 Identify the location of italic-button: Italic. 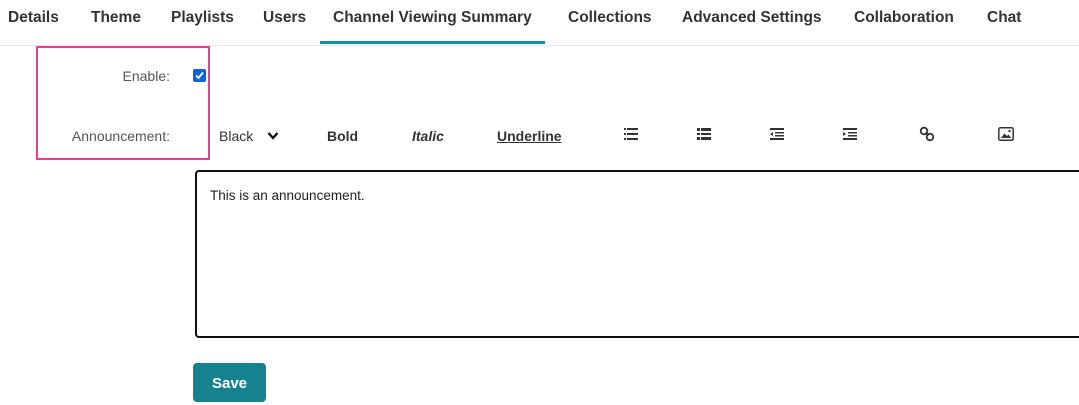
(428, 136).